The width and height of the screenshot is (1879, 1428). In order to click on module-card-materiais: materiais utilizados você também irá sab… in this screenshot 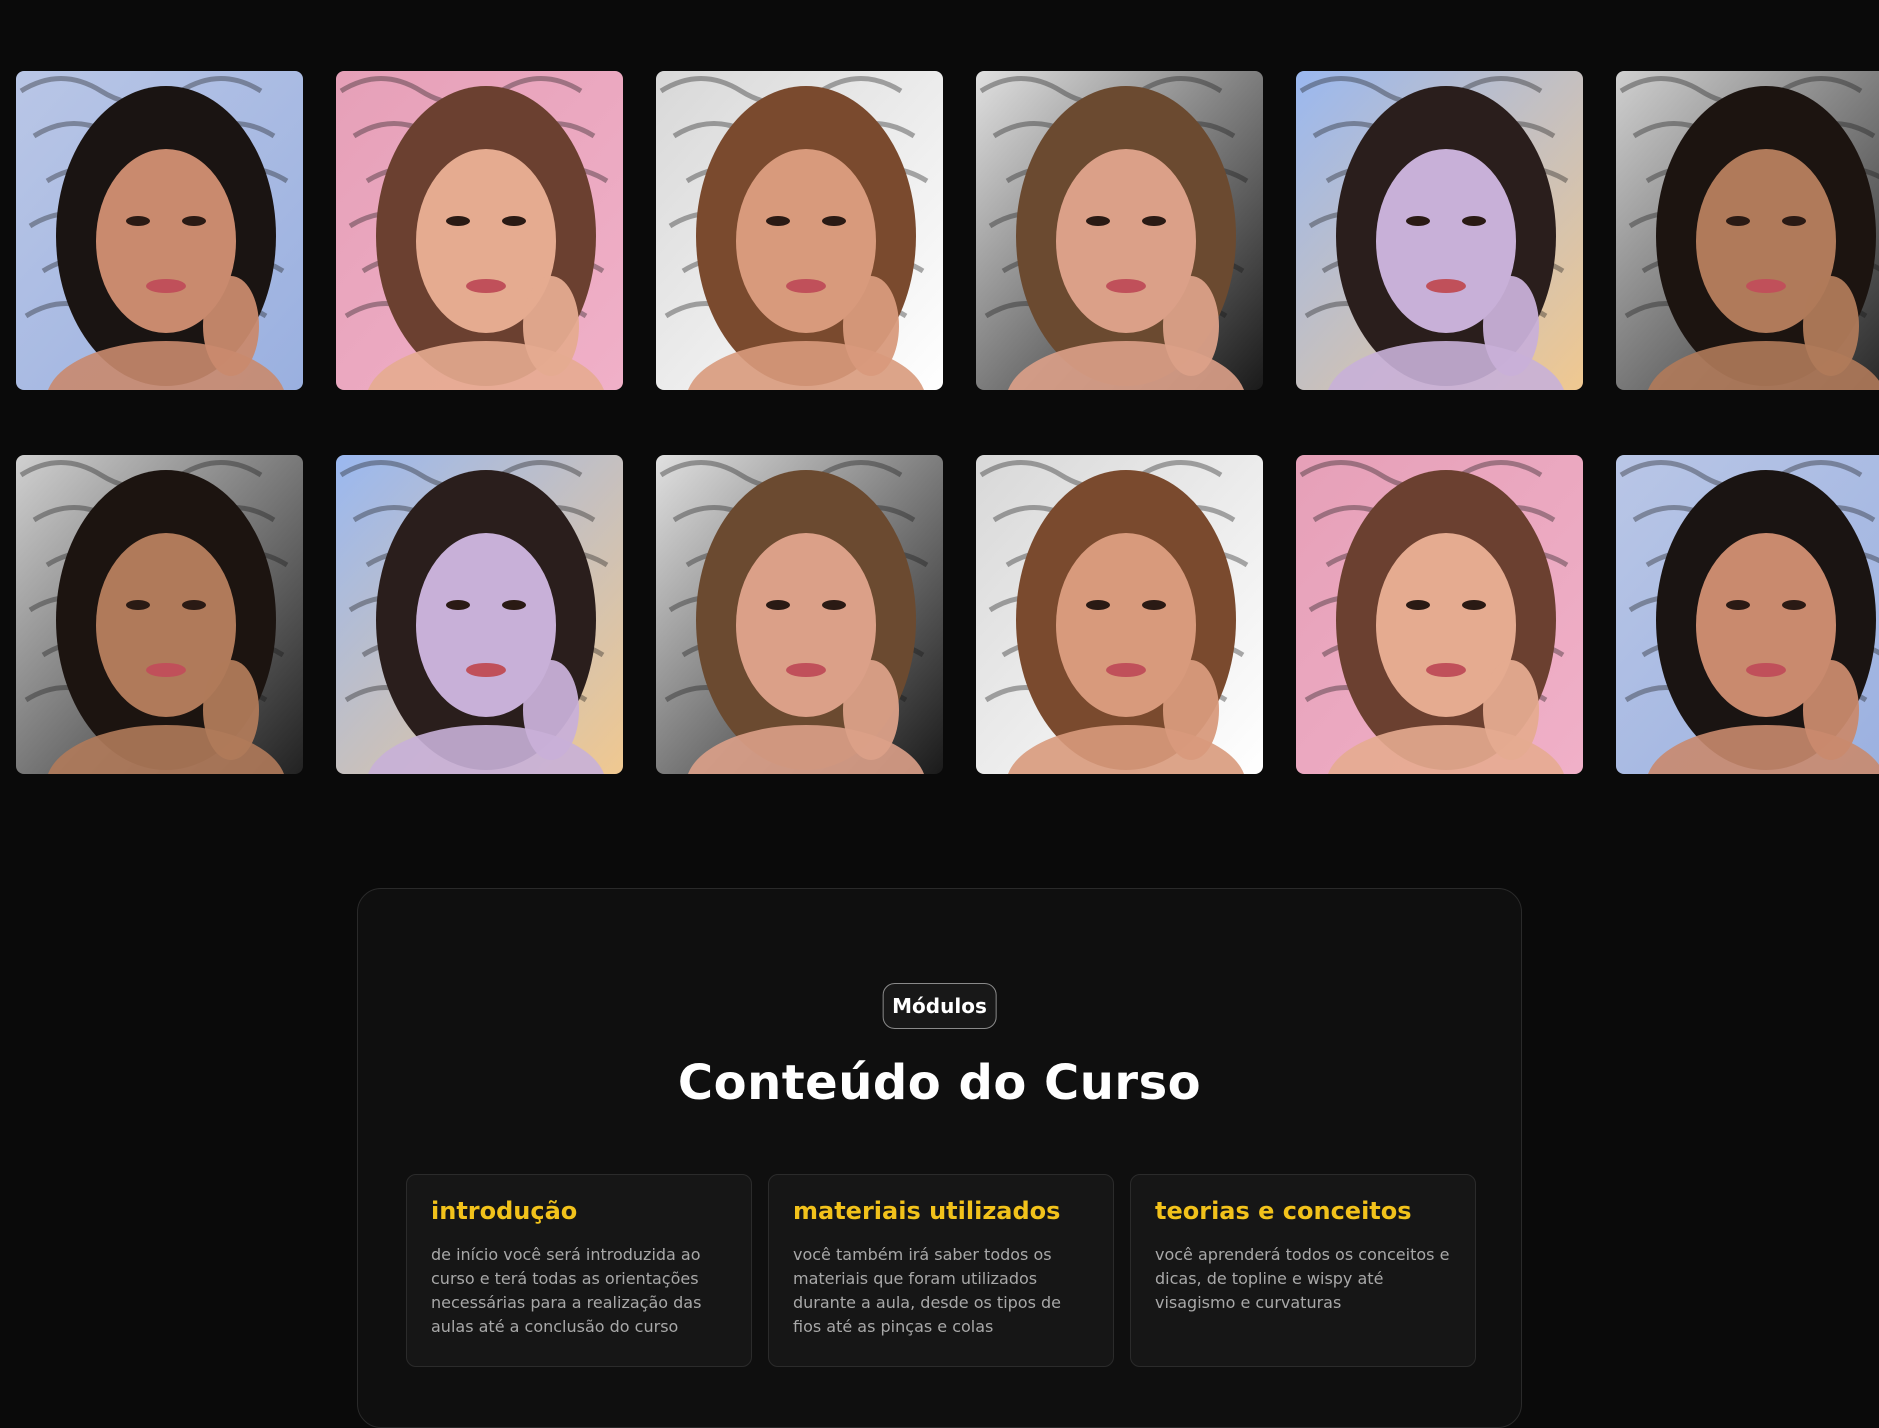, I will do `click(941, 1270)`.